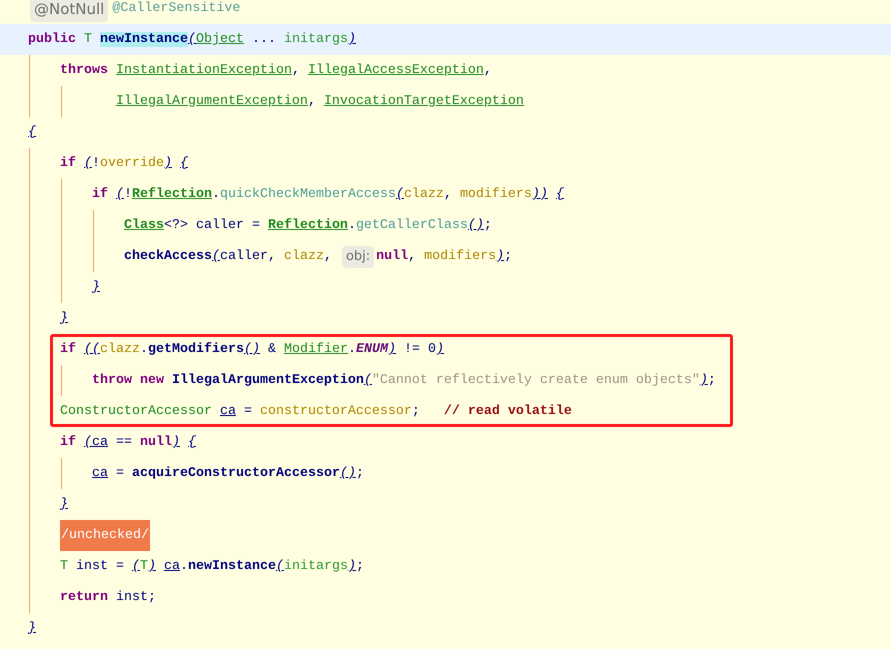 This screenshot has width=891, height=649. I want to click on code-line: null, modifiers);, so click(444, 257).